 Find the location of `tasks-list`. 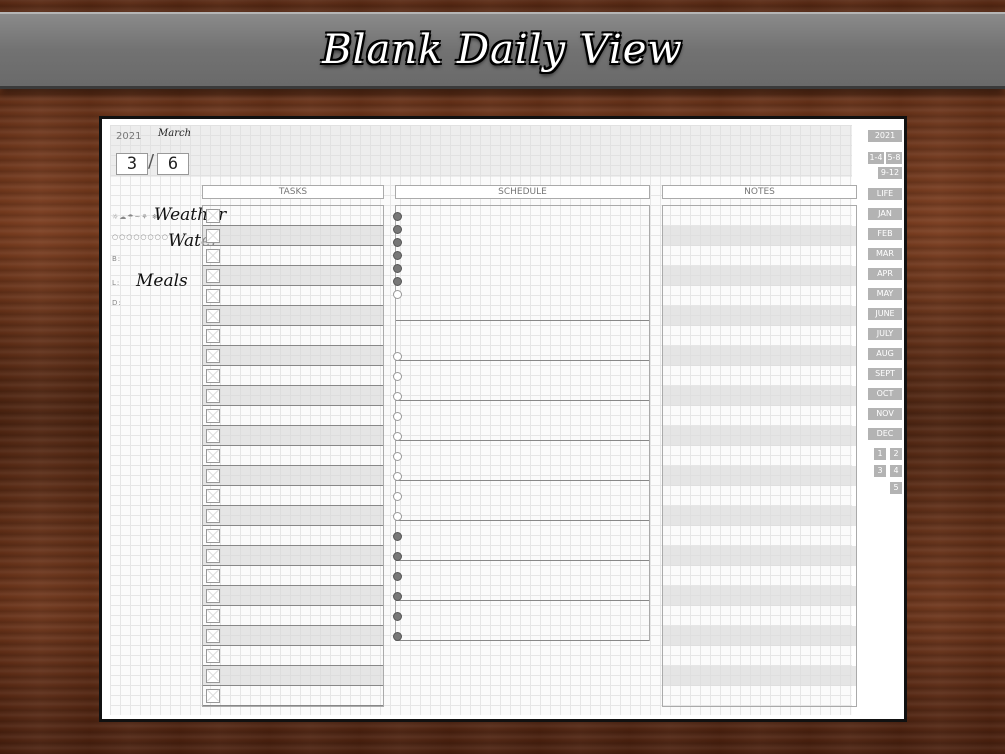

tasks-list is located at coordinates (293, 456).